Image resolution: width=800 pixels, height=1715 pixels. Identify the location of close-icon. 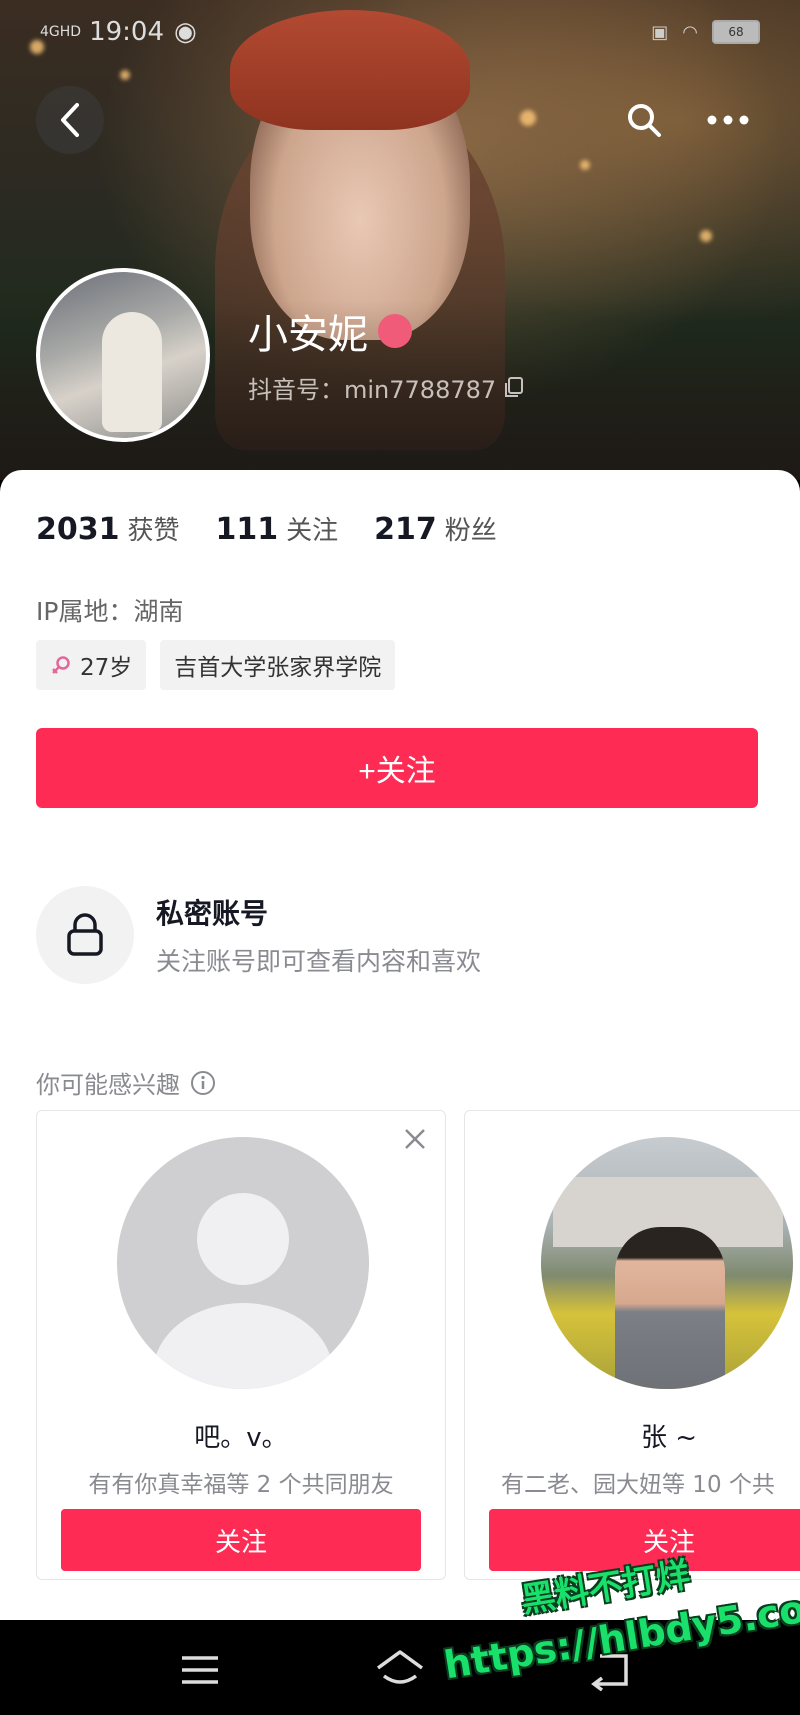
(415, 1139).